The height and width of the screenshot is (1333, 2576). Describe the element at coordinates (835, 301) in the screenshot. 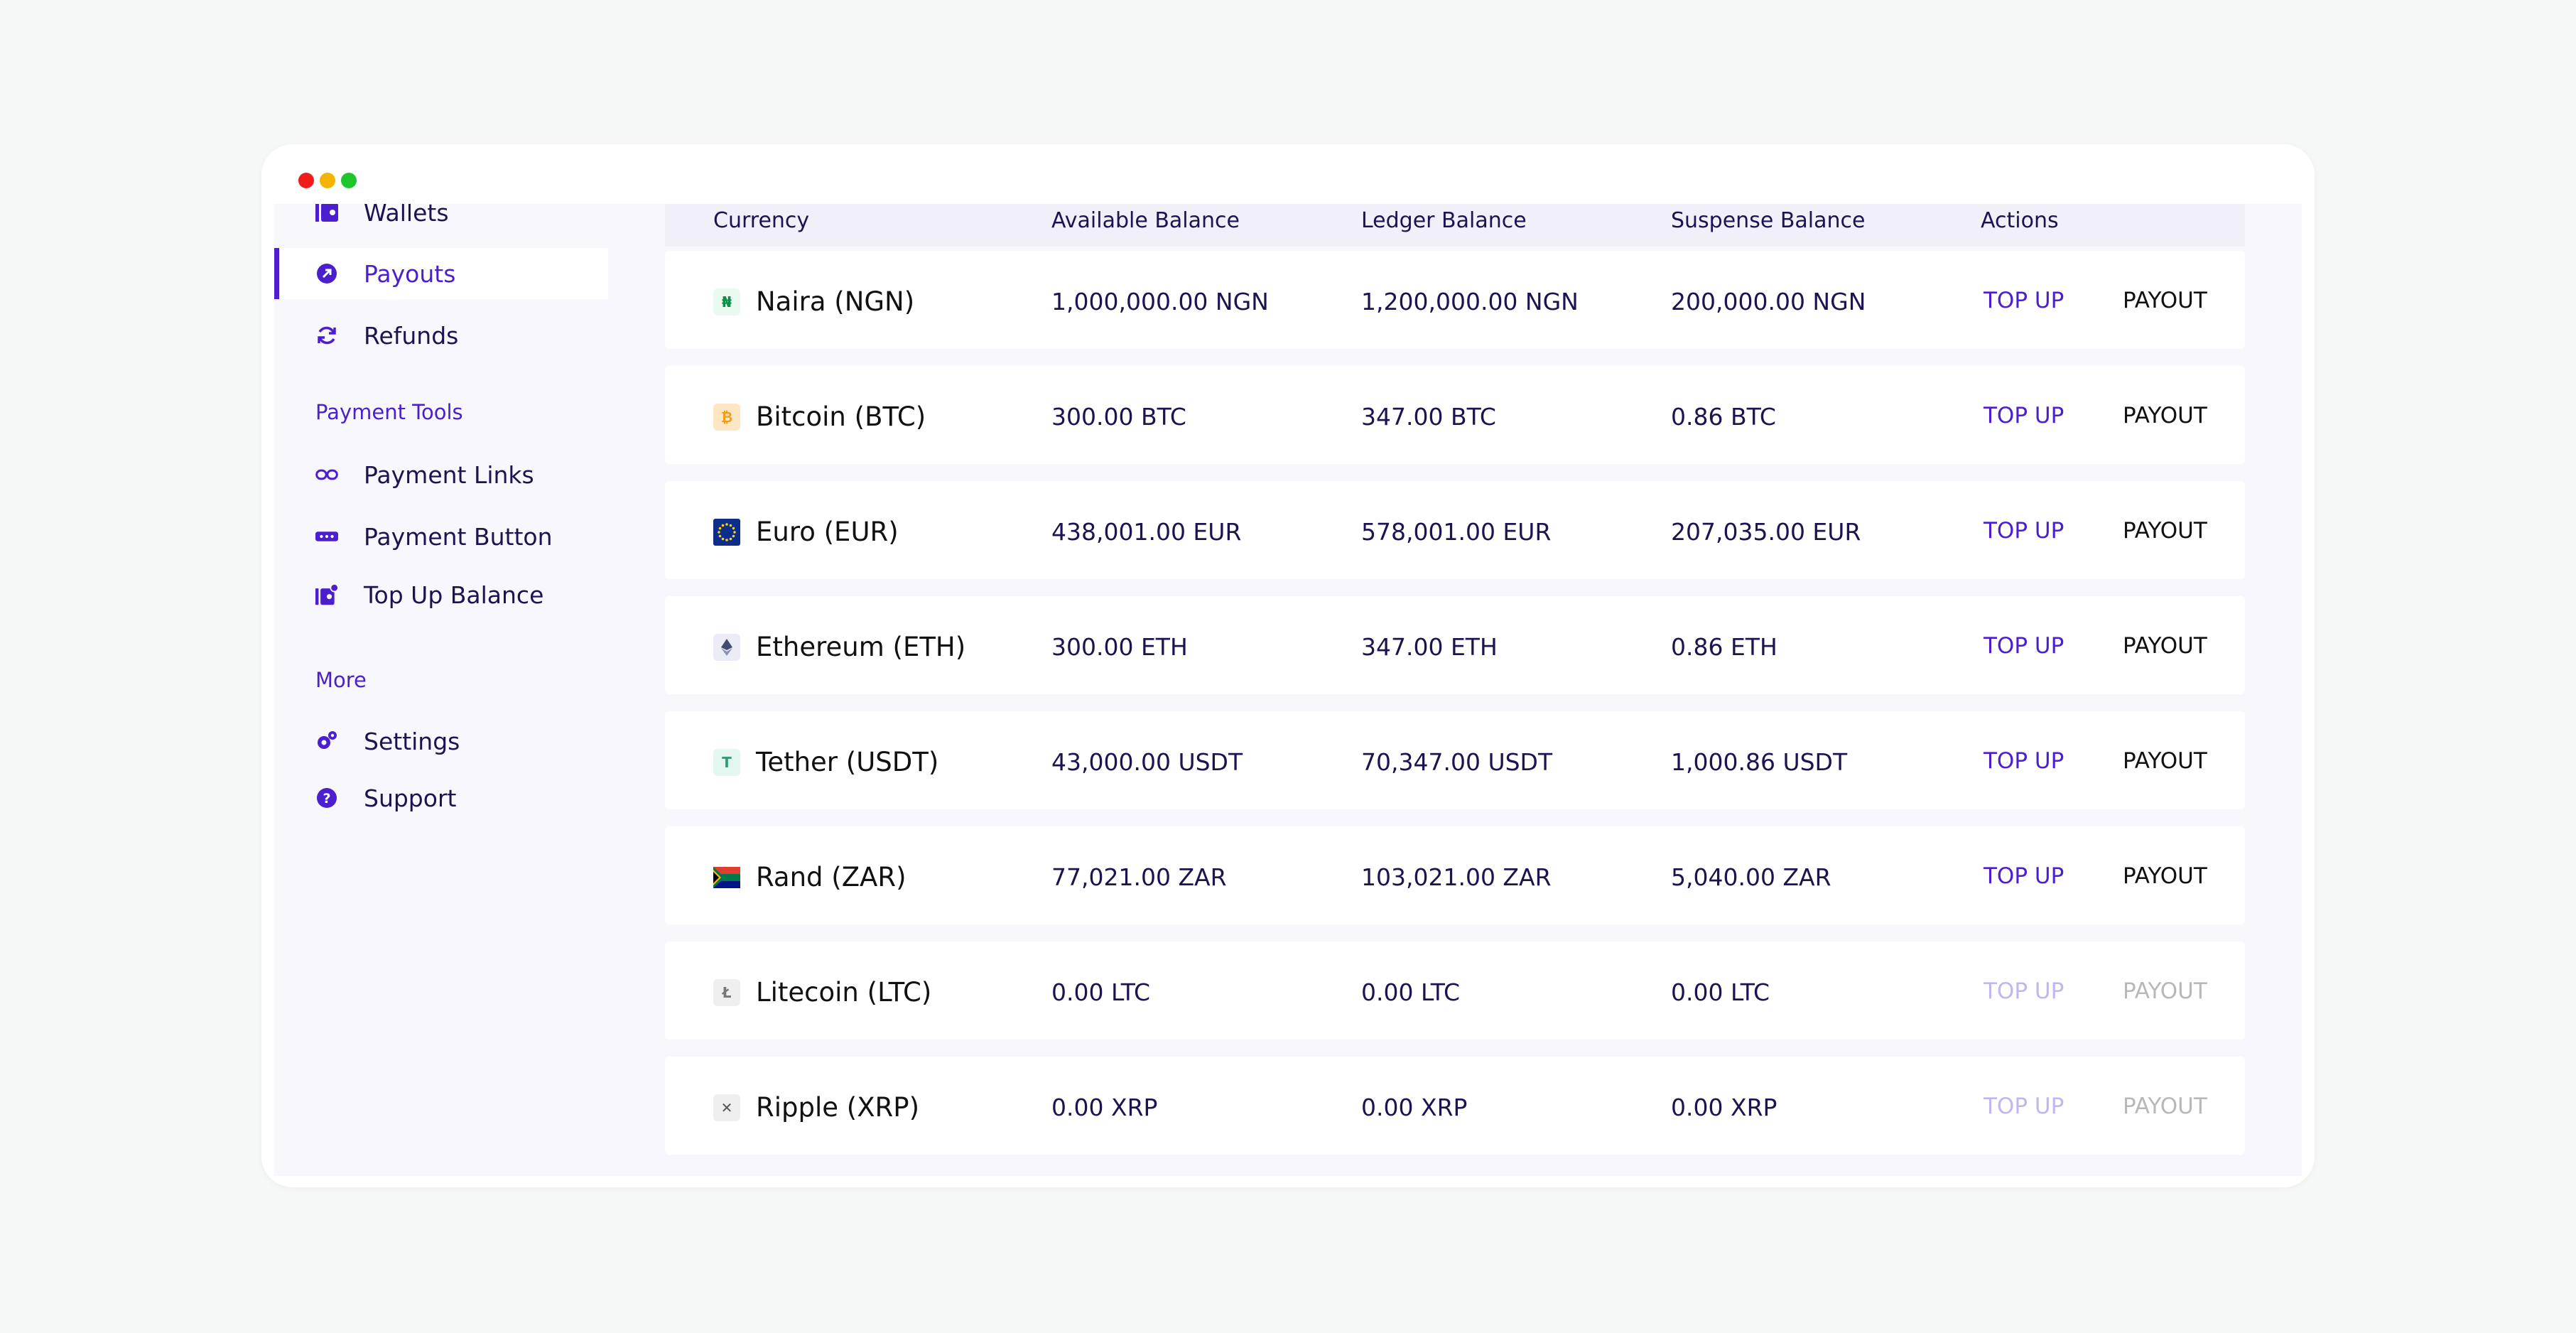

I see `currency-name: Naira (NGN)` at that location.